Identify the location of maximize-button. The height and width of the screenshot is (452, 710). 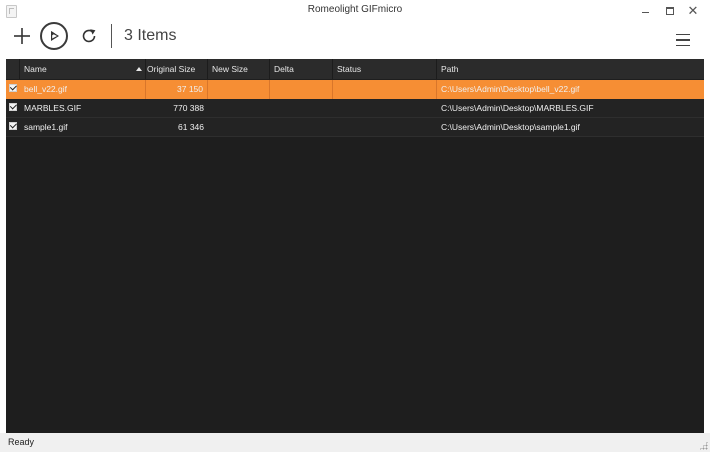
(670, 11).